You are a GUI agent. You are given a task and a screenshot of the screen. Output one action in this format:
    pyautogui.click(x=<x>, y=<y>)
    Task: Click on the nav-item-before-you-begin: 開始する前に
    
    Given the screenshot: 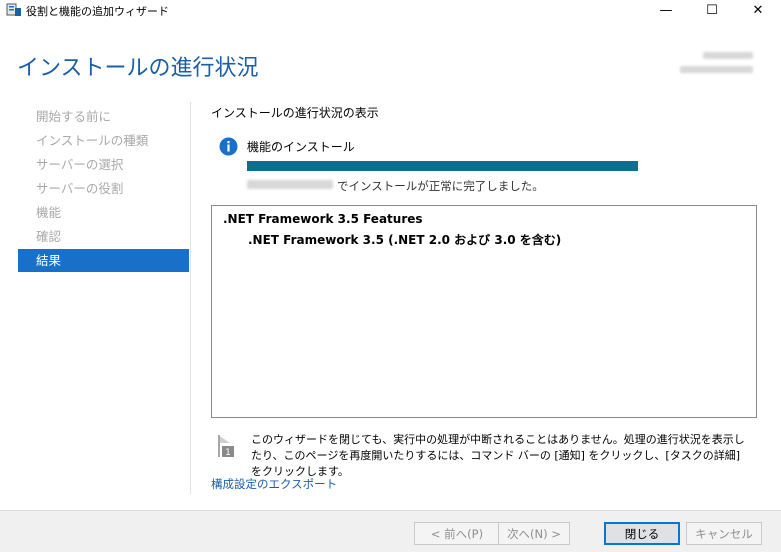 What is the action you would take?
    pyautogui.click(x=74, y=116)
    